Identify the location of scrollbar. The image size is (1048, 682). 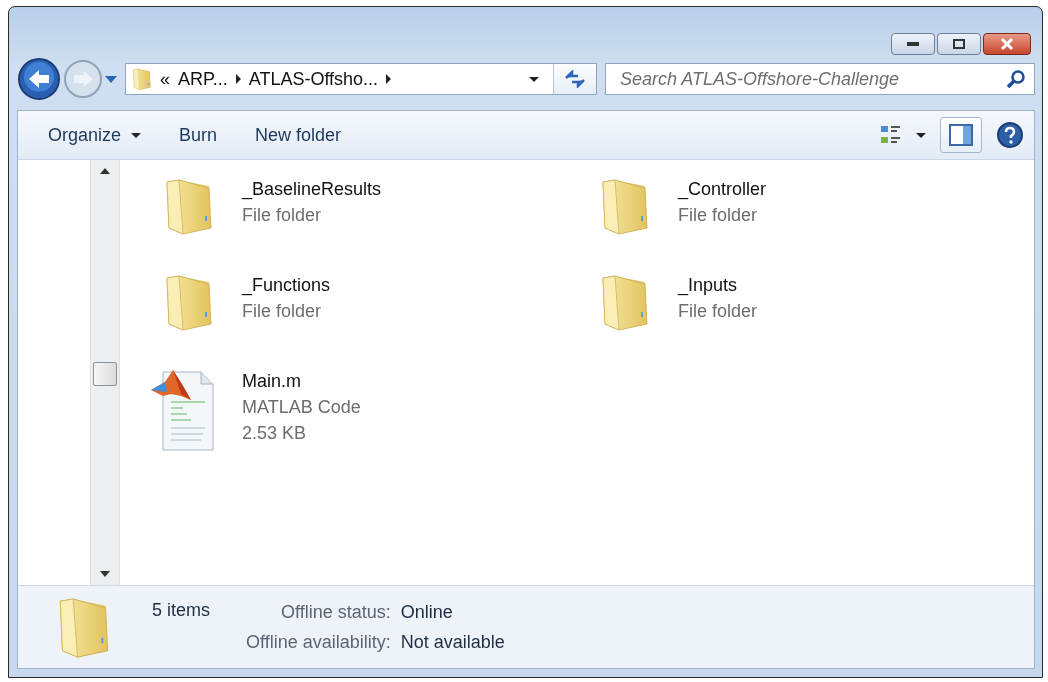
(105, 372).